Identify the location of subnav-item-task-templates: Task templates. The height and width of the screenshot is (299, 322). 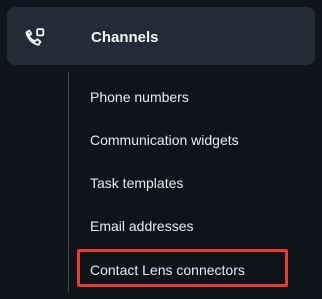
(136, 183).